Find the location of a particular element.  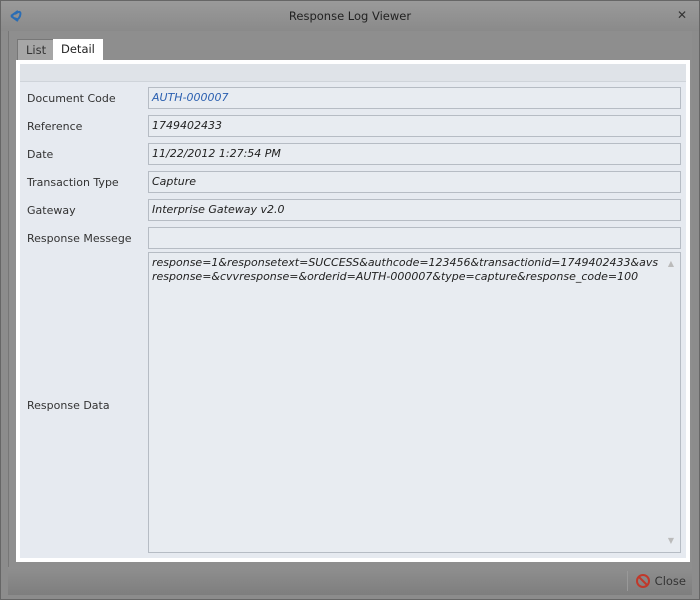

title-bar: Response Log Viewer ✕ is located at coordinates (350, 16).